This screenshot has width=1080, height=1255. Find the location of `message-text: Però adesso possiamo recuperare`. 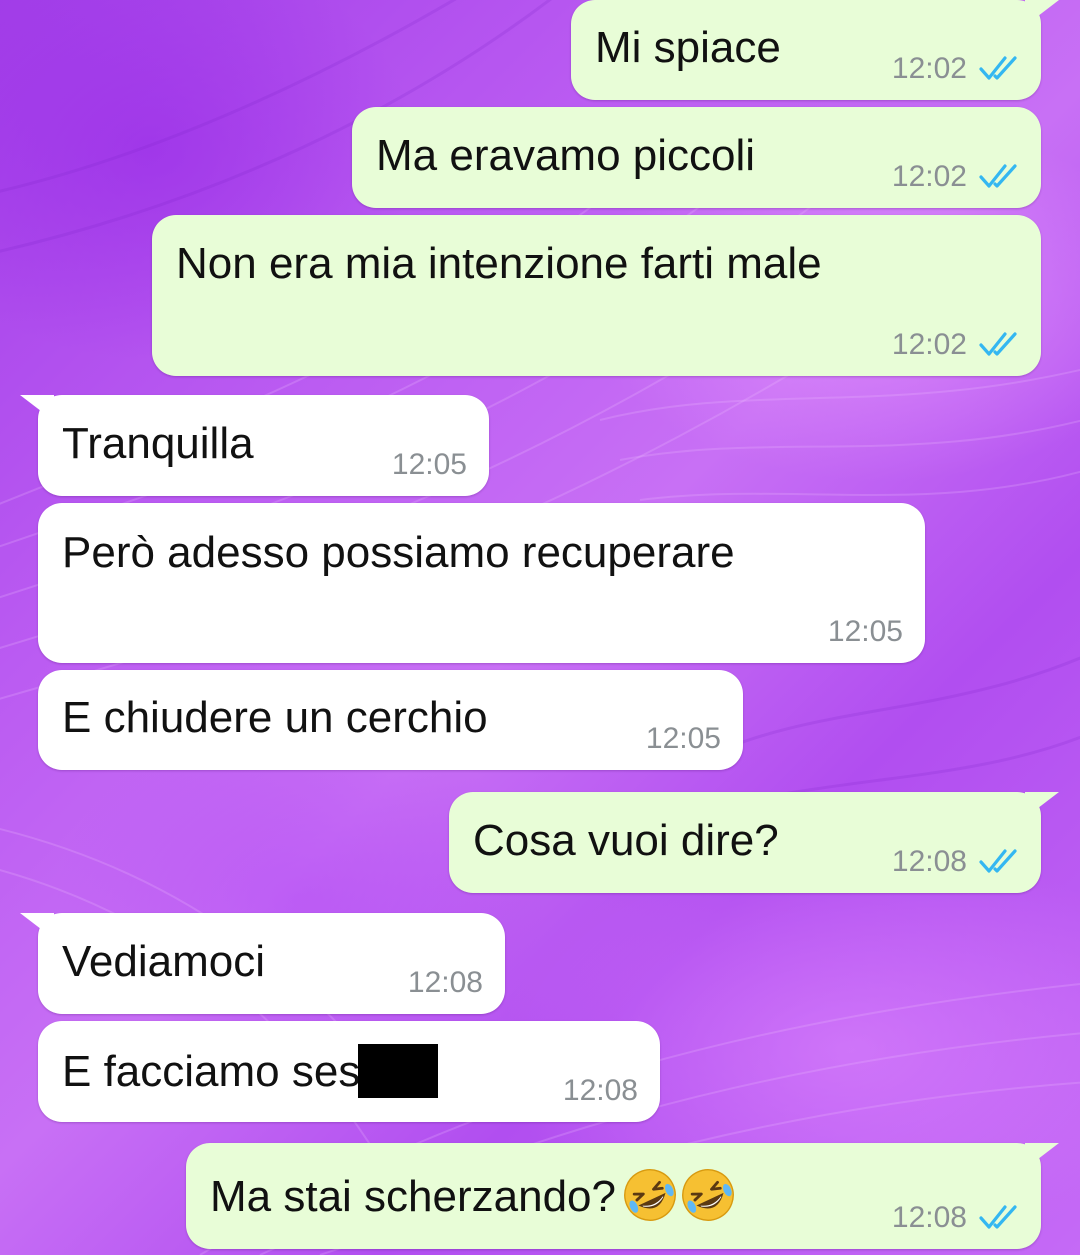

message-text: Però adesso possiamo recuperare is located at coordinates (398, 552).